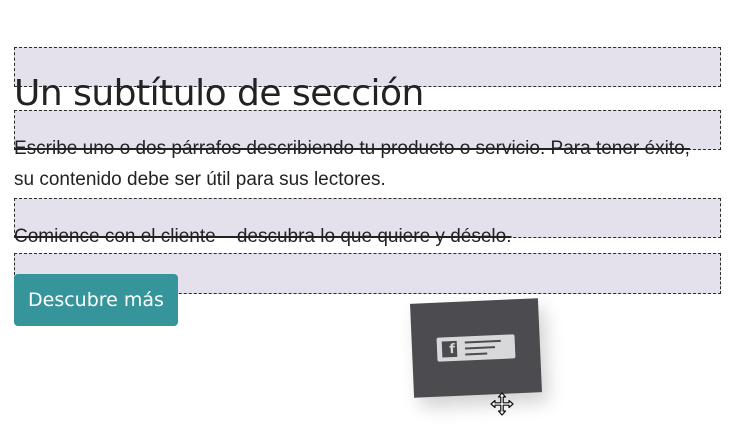 The width and height of the screenshot is (741, 446). Describe the element at coordinates (502, 404) in the screenshot. I see `move-cursor-icon` at that location.